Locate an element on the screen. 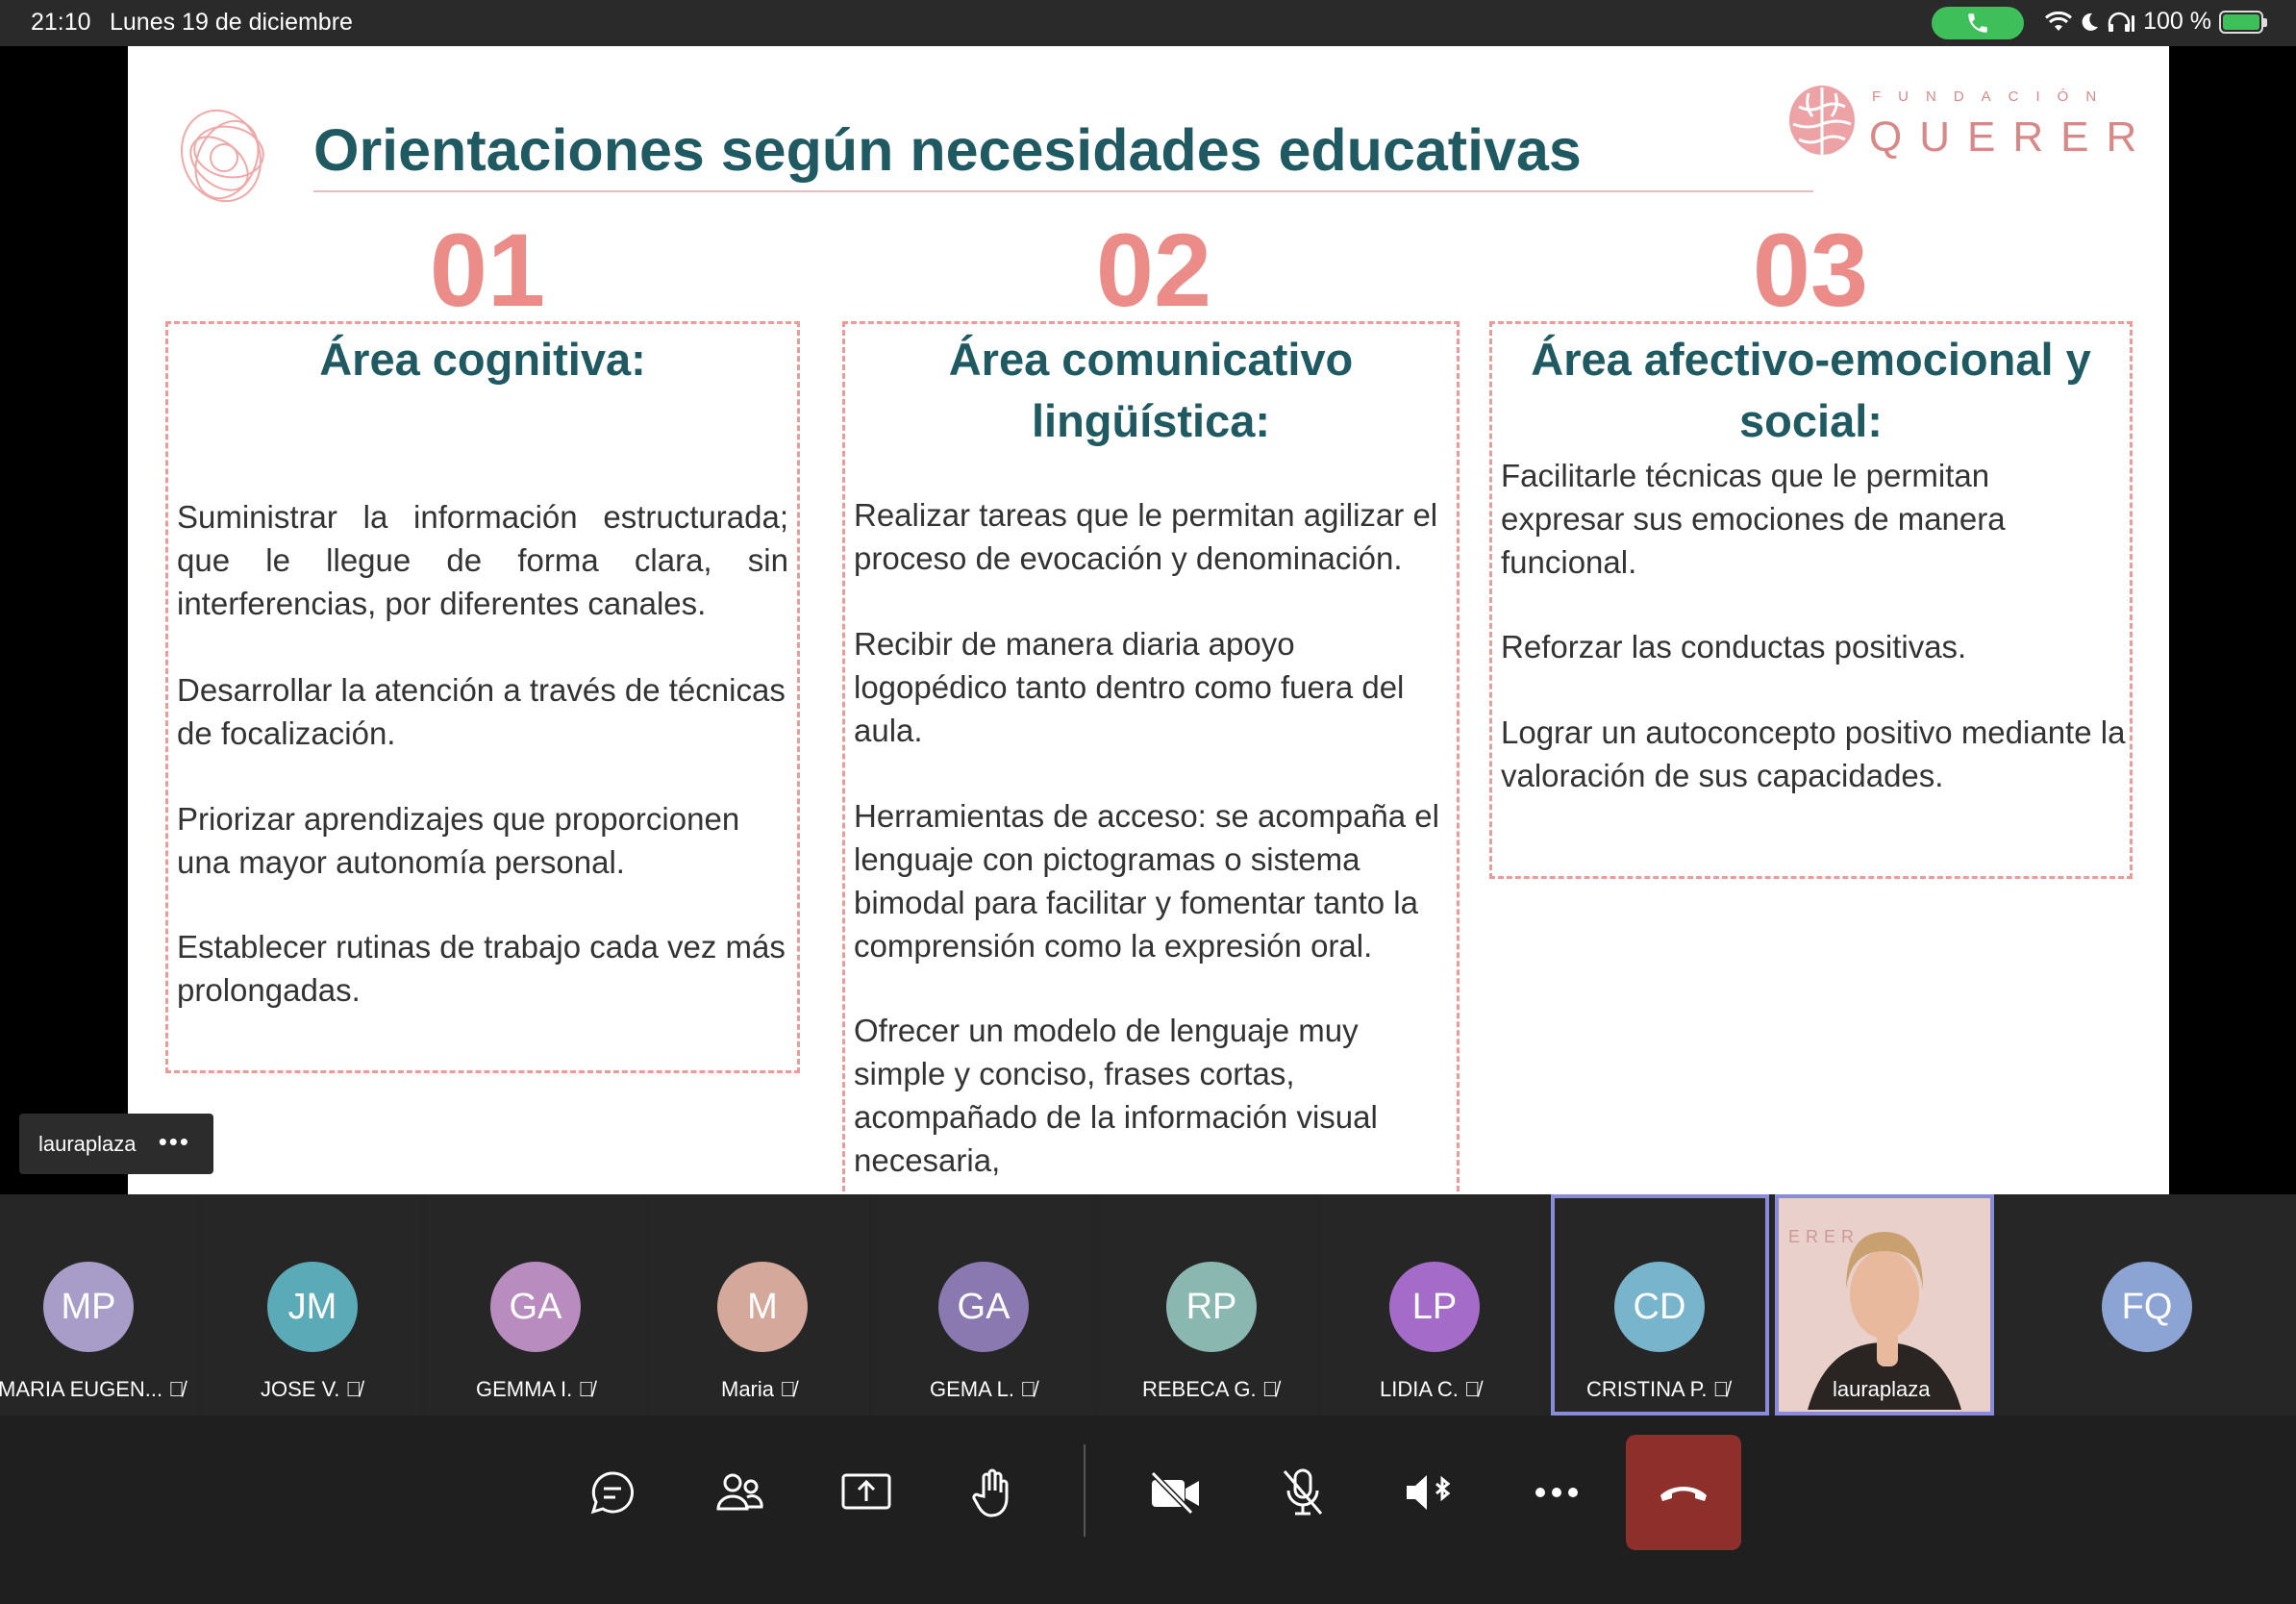  phone-icon is located at coordinates (1977, 23).